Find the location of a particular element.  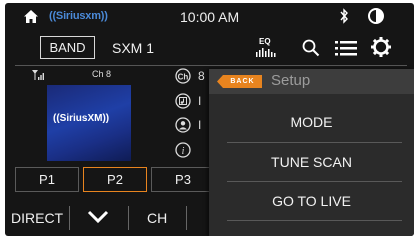

clock: 10:00 AM is located at coordinates (210, 17).